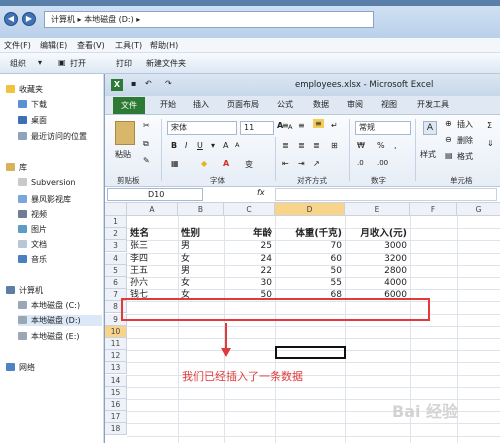  I want to click on cell-e5: 2800, so click(379, 271).